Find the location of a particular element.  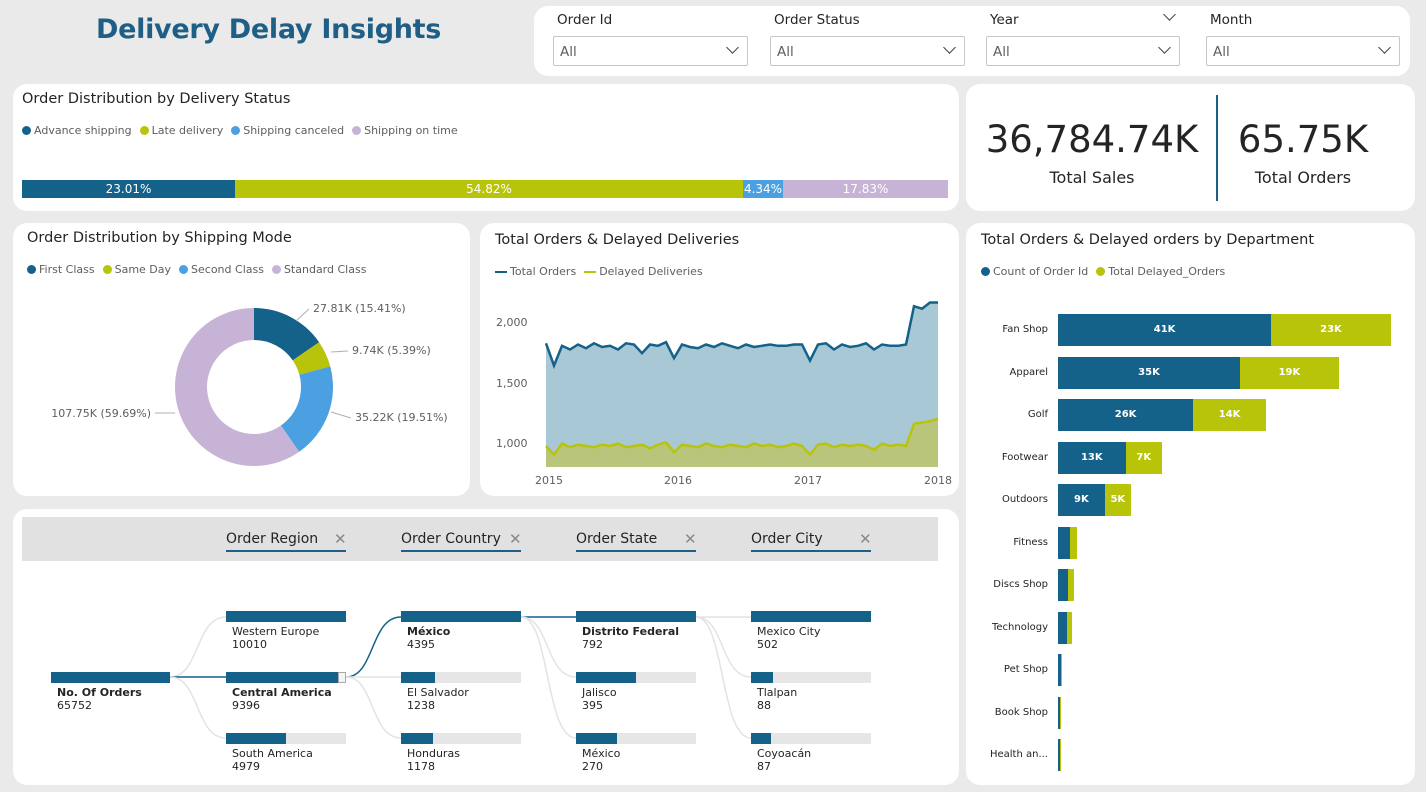

decomp-connectors is located at coordinates (460, 677).